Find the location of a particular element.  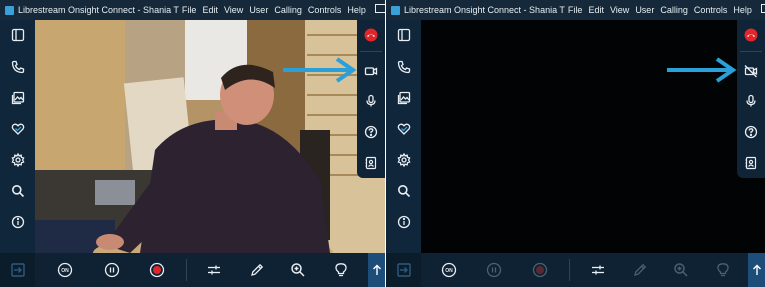

camera-off-icon is located at coordinates (751, 71).